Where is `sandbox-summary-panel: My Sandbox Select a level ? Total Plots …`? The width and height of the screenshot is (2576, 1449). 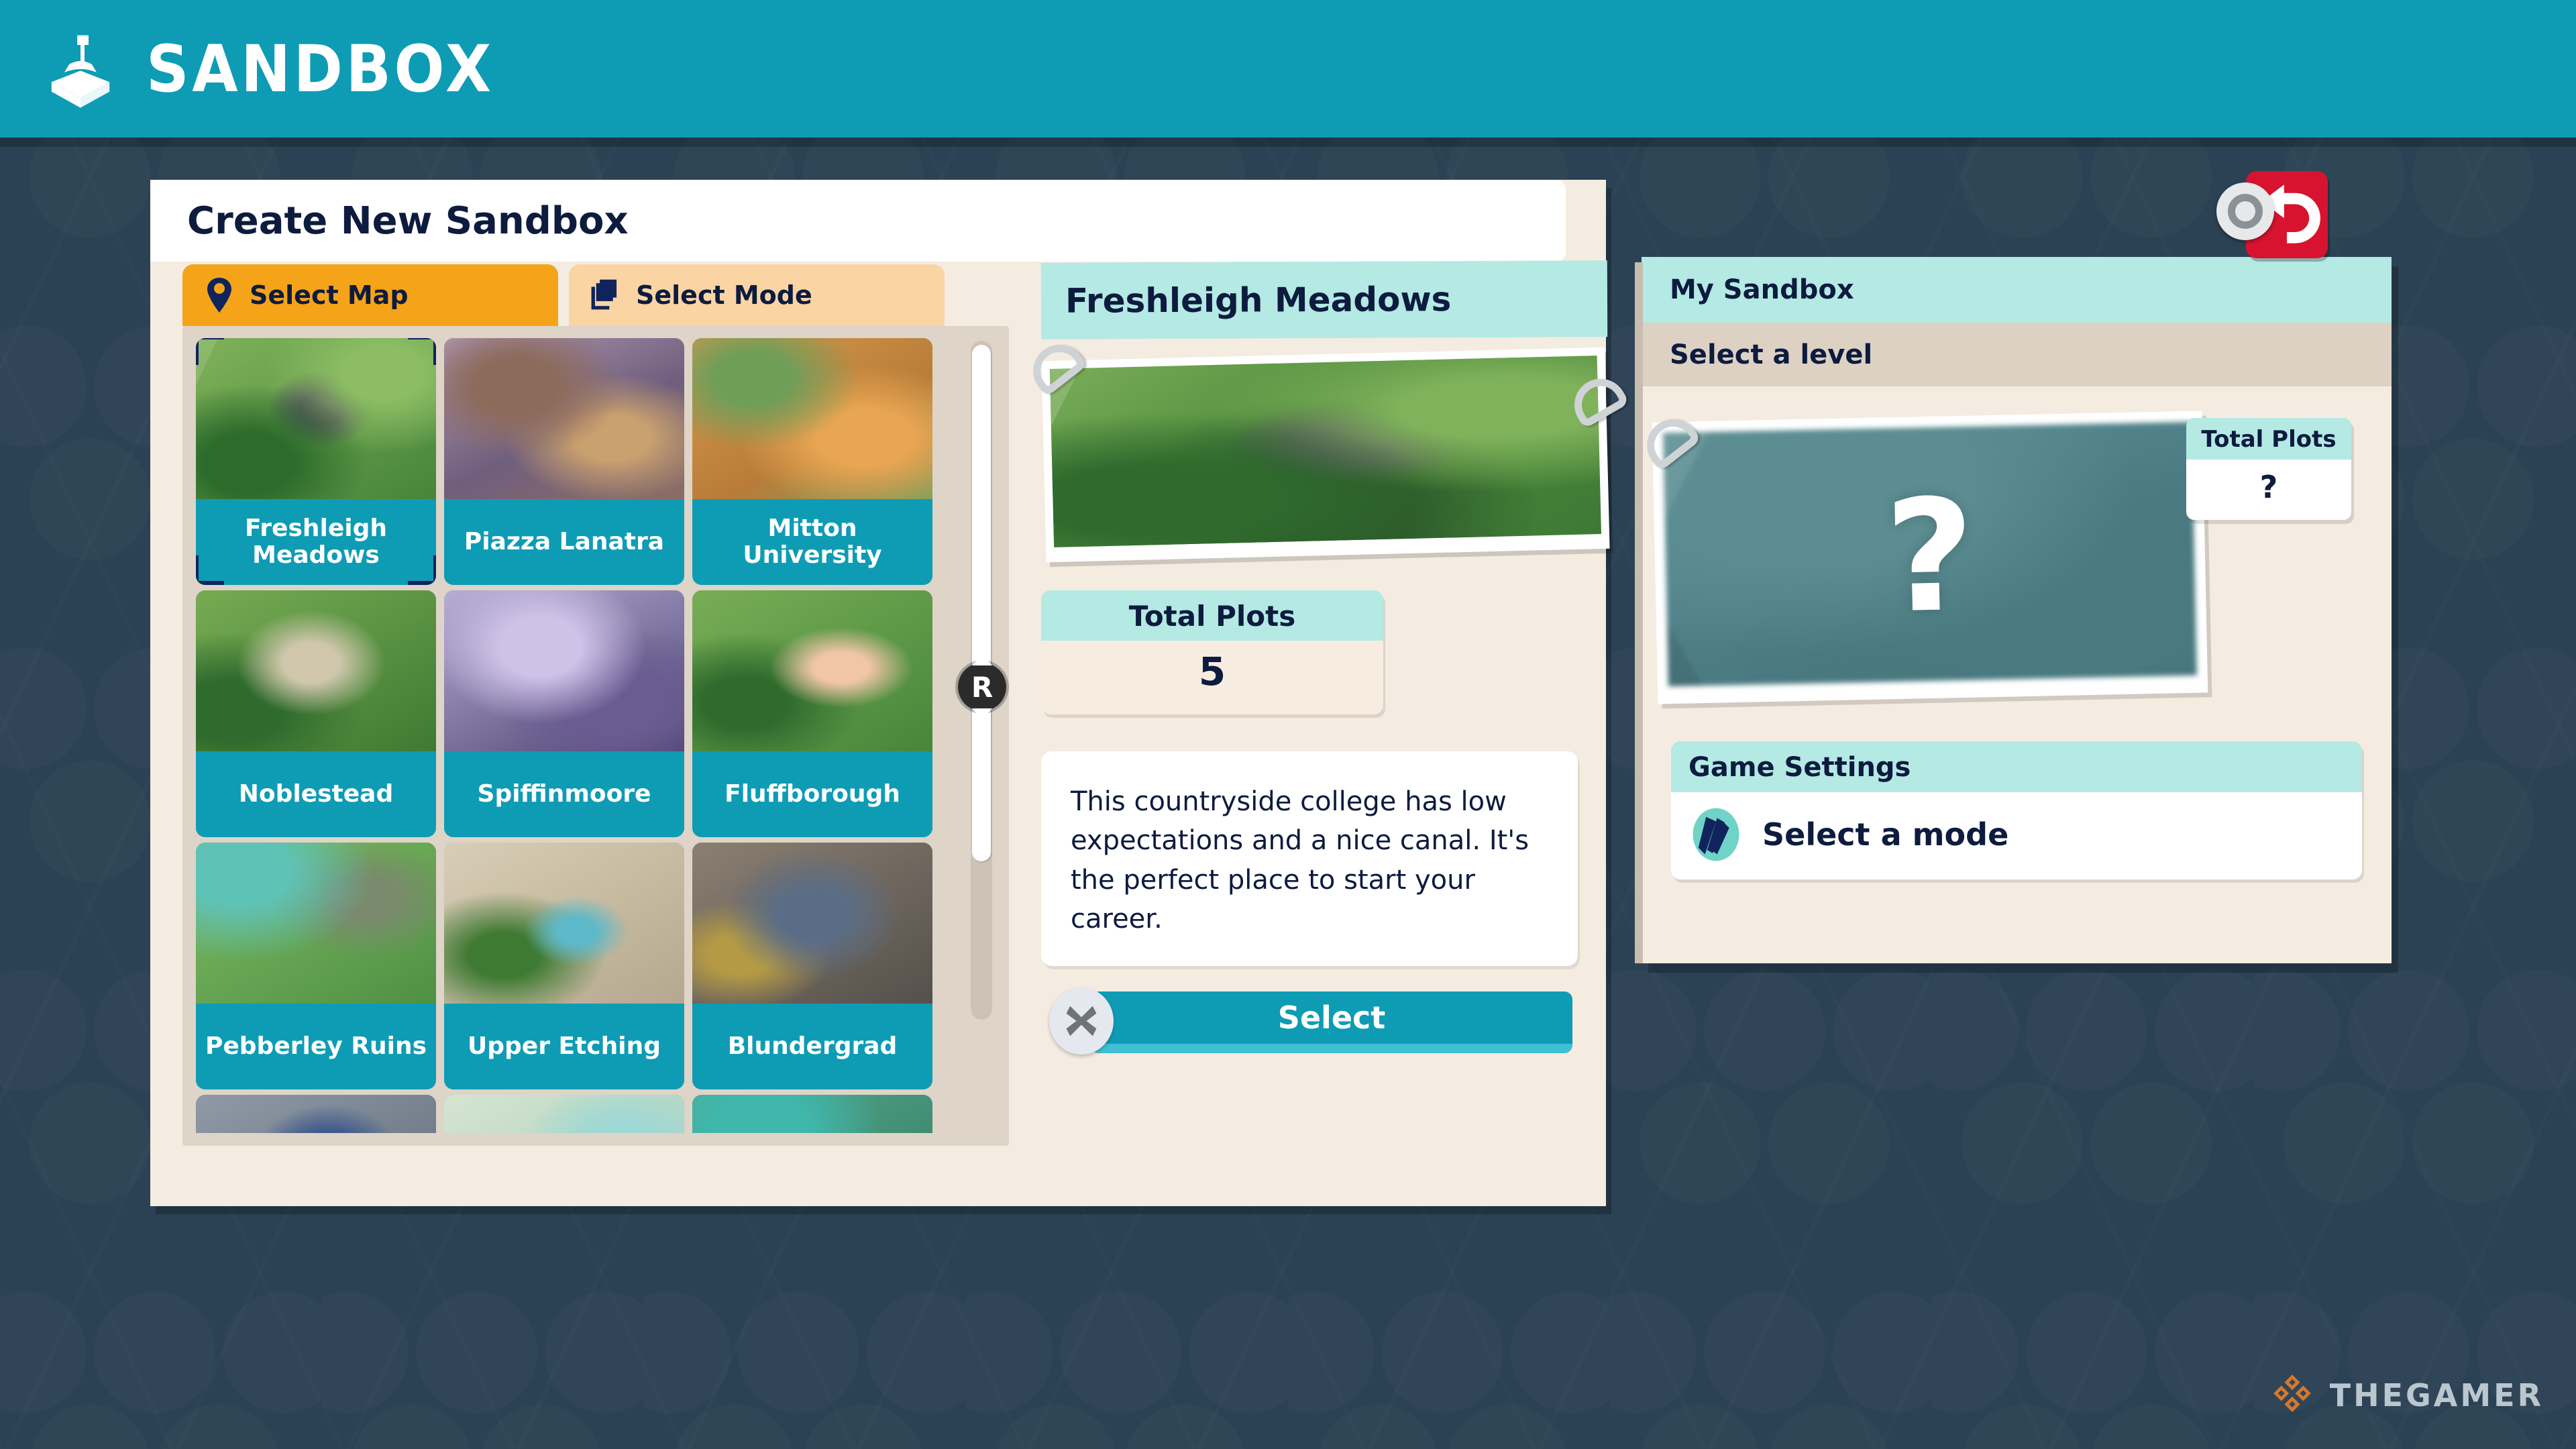 sandbox-summary-panel: My Sandbox Select a level ? Total Plots … is located at coordinates (2013, 610).